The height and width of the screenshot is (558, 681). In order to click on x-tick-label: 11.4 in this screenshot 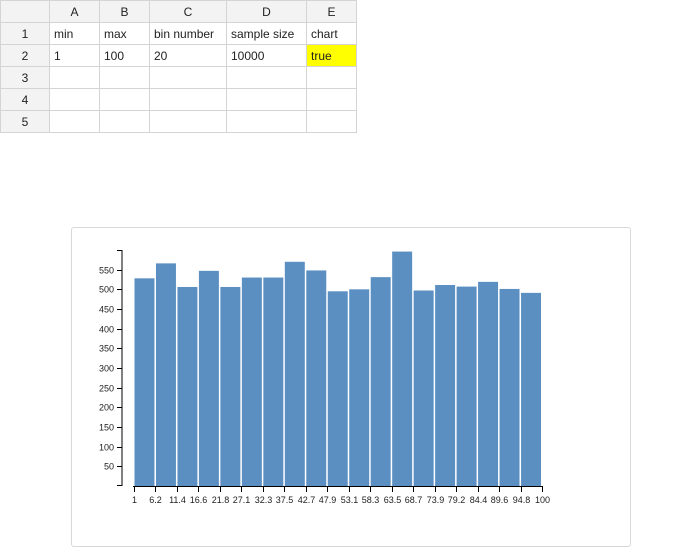, I will do `click(177, 500)`.